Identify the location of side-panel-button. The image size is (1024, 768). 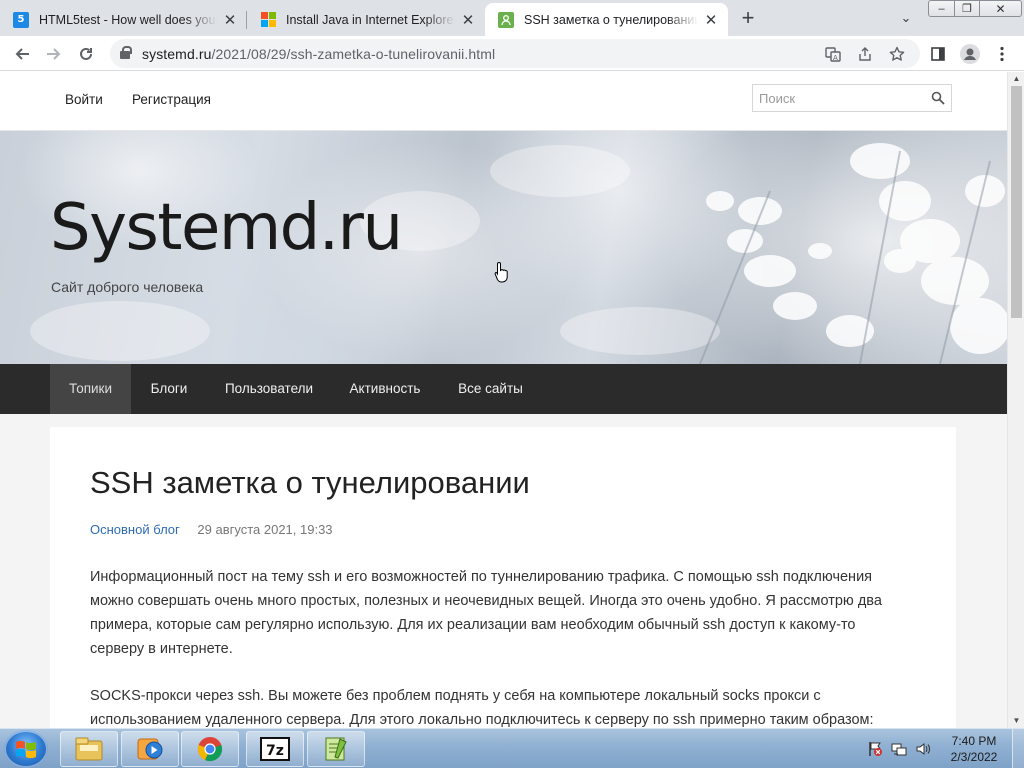
(938, 54).